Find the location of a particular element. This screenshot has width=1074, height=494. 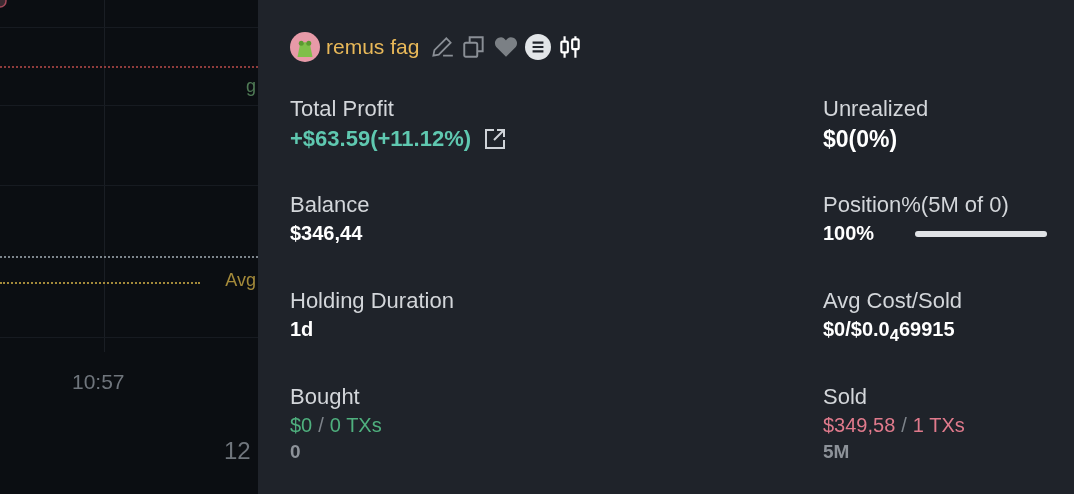

avatar-icon is located at coordinates (305, 47).